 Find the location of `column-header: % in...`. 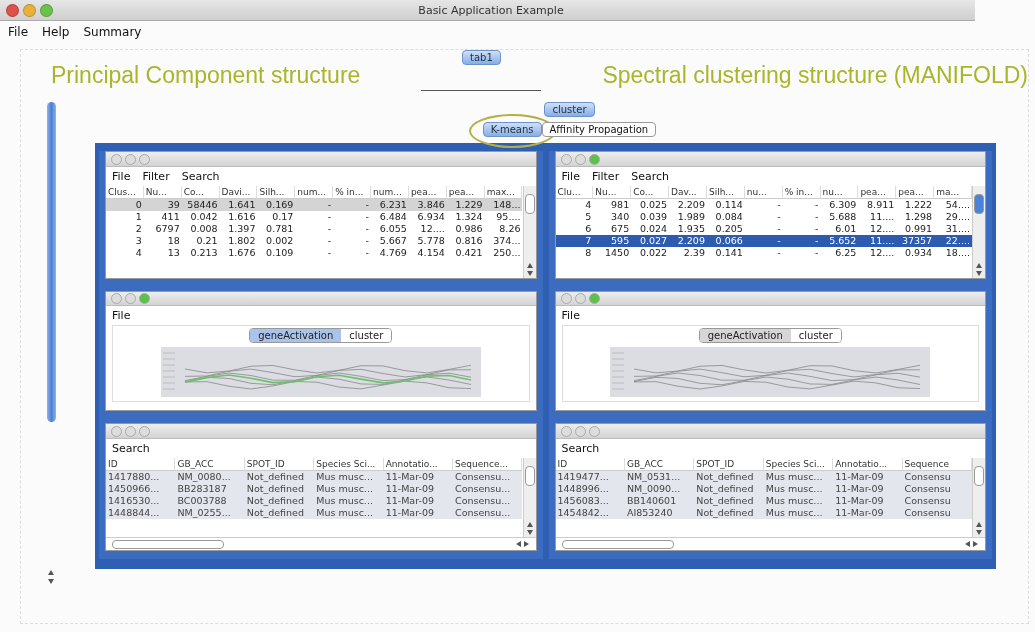

column-header: % in... is located at coordinates (801, 192).